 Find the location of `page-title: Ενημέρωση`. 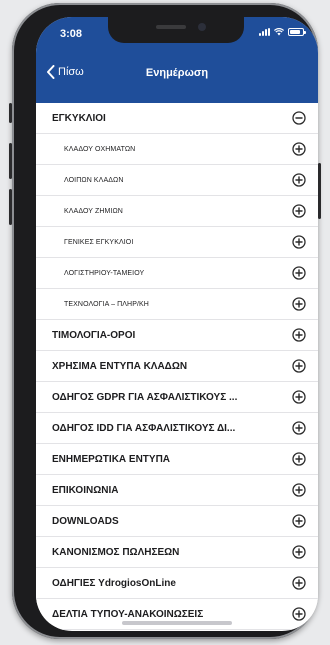

page-title: Ενημέρωση is located at coordinates (177, 73).